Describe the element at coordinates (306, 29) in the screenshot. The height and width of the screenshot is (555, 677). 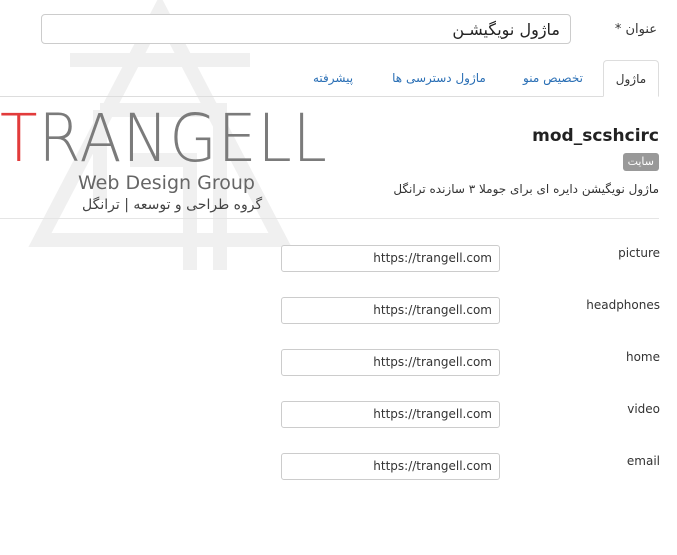
I see `title-input: ماژول نویگیشـن` at that location.